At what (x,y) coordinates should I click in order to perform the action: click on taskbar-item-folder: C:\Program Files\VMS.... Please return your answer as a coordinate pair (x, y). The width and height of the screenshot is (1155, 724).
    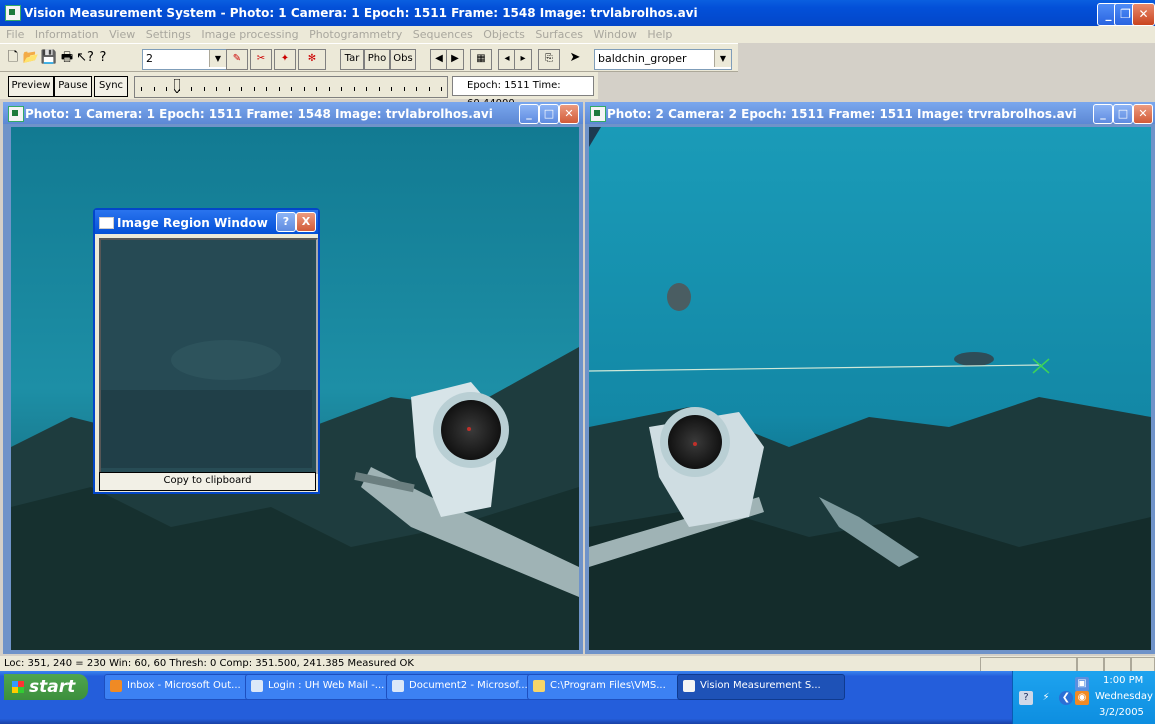
    Looking at the image, I should click on (607, 687).